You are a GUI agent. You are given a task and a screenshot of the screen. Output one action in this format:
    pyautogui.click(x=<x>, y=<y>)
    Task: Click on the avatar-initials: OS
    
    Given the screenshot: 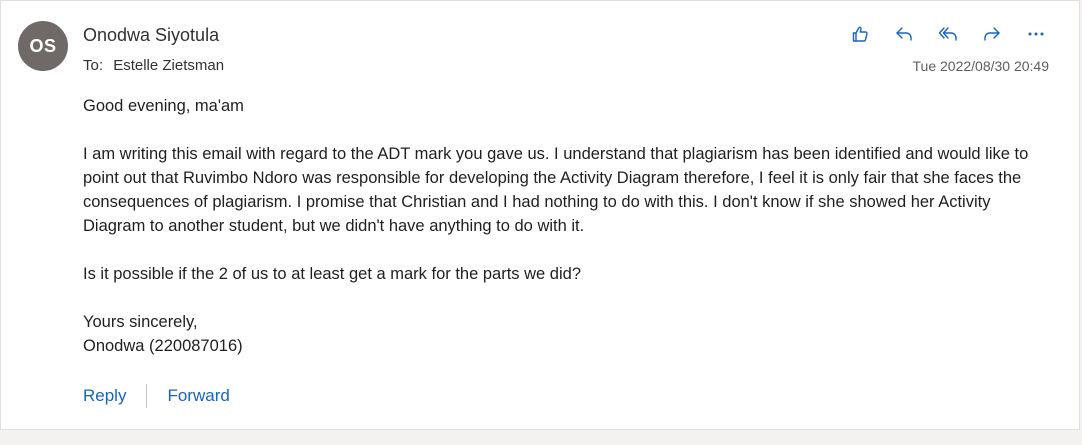 What is the action you would take?
    pyautogui.click(x=43, y=45)
    